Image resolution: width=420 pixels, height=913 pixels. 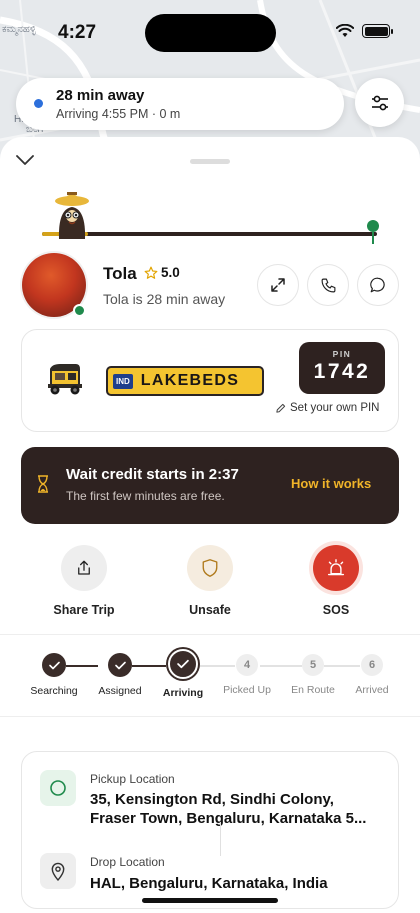 What do you see at coordinates (235, 883) in the screenshot?
I see `drop-address: HAL, Bengaluru, Karnataka, India` at bounding box center [235, 883].